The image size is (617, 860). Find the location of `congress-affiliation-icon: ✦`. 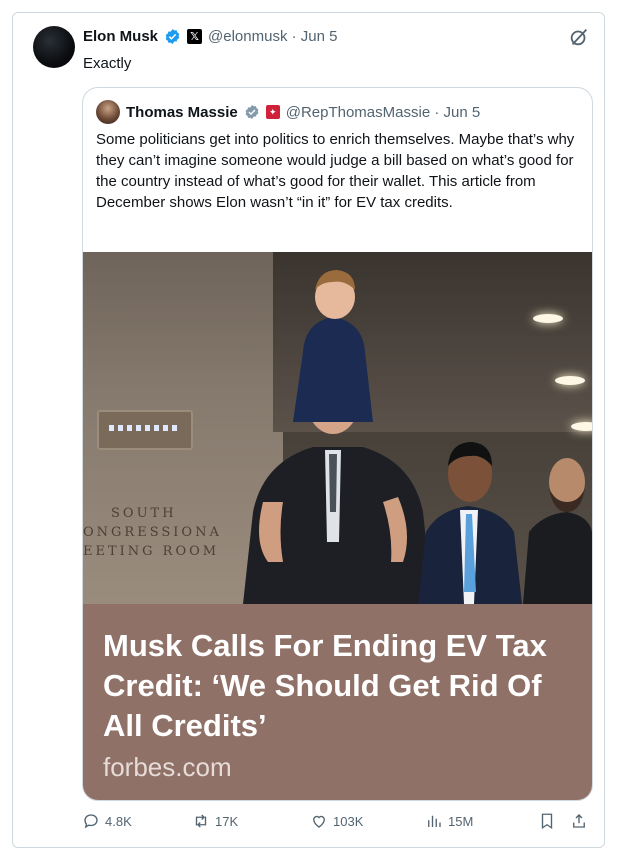

congress-affiliation-icon: ✦ is located at coordinates (272, 112).